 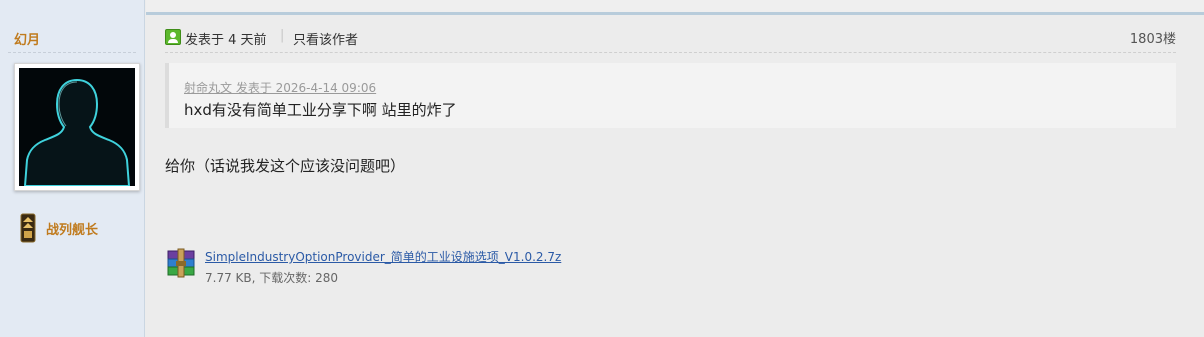 What do you see at coordinates (226, 40) in the screenshot?
I see `post-time: 发表于 4 天前` at bounding box center [226, 40].